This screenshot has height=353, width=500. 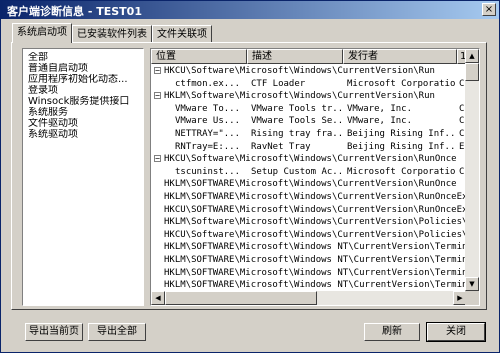 I want to click on cell-description: CTF Loader, so click(x=278, y=83).